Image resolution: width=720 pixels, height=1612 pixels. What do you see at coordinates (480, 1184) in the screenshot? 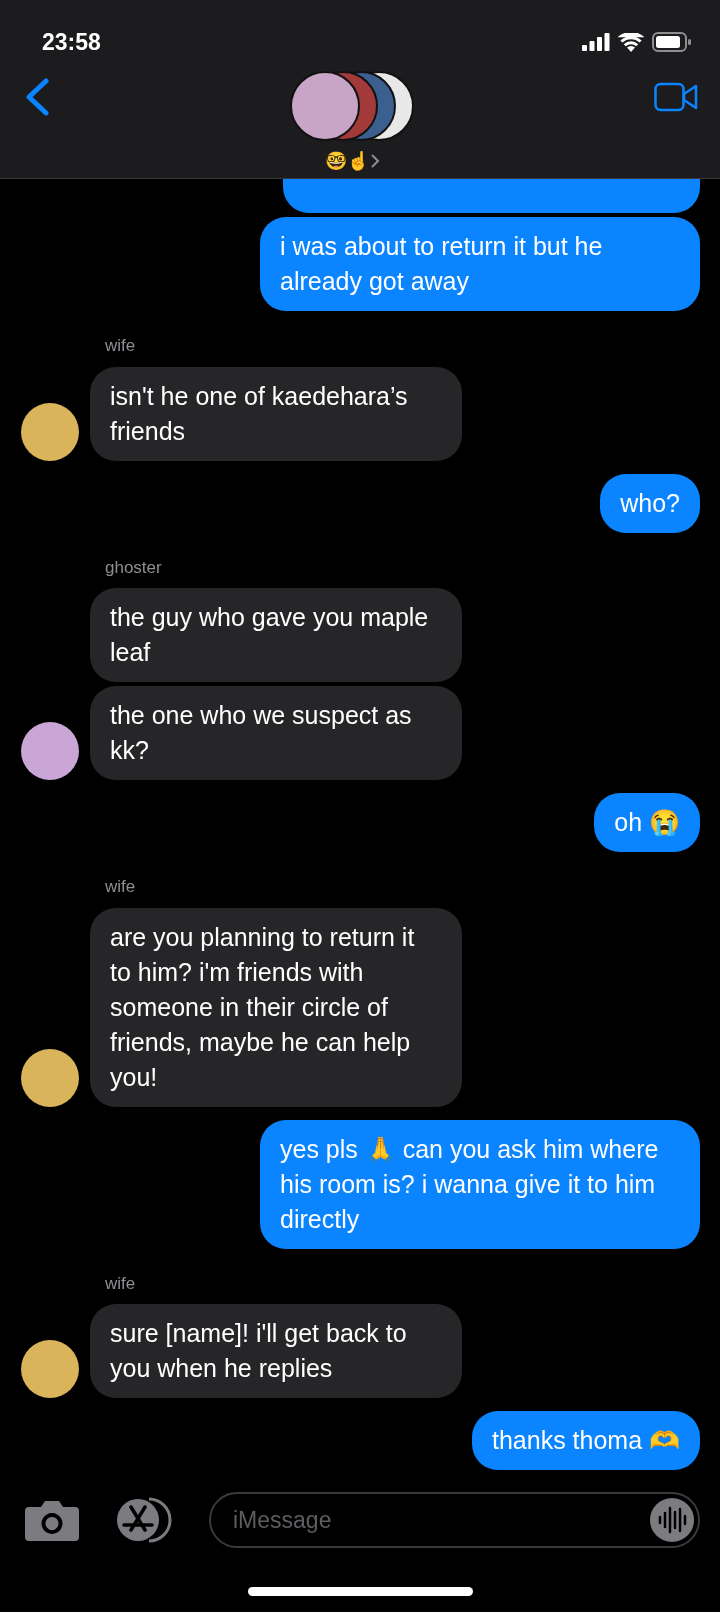
I see `message-bubble: yes pls 🙏 can you ask him where his room is? i wanna give it to him directly` at bounding box center [480, 1184].